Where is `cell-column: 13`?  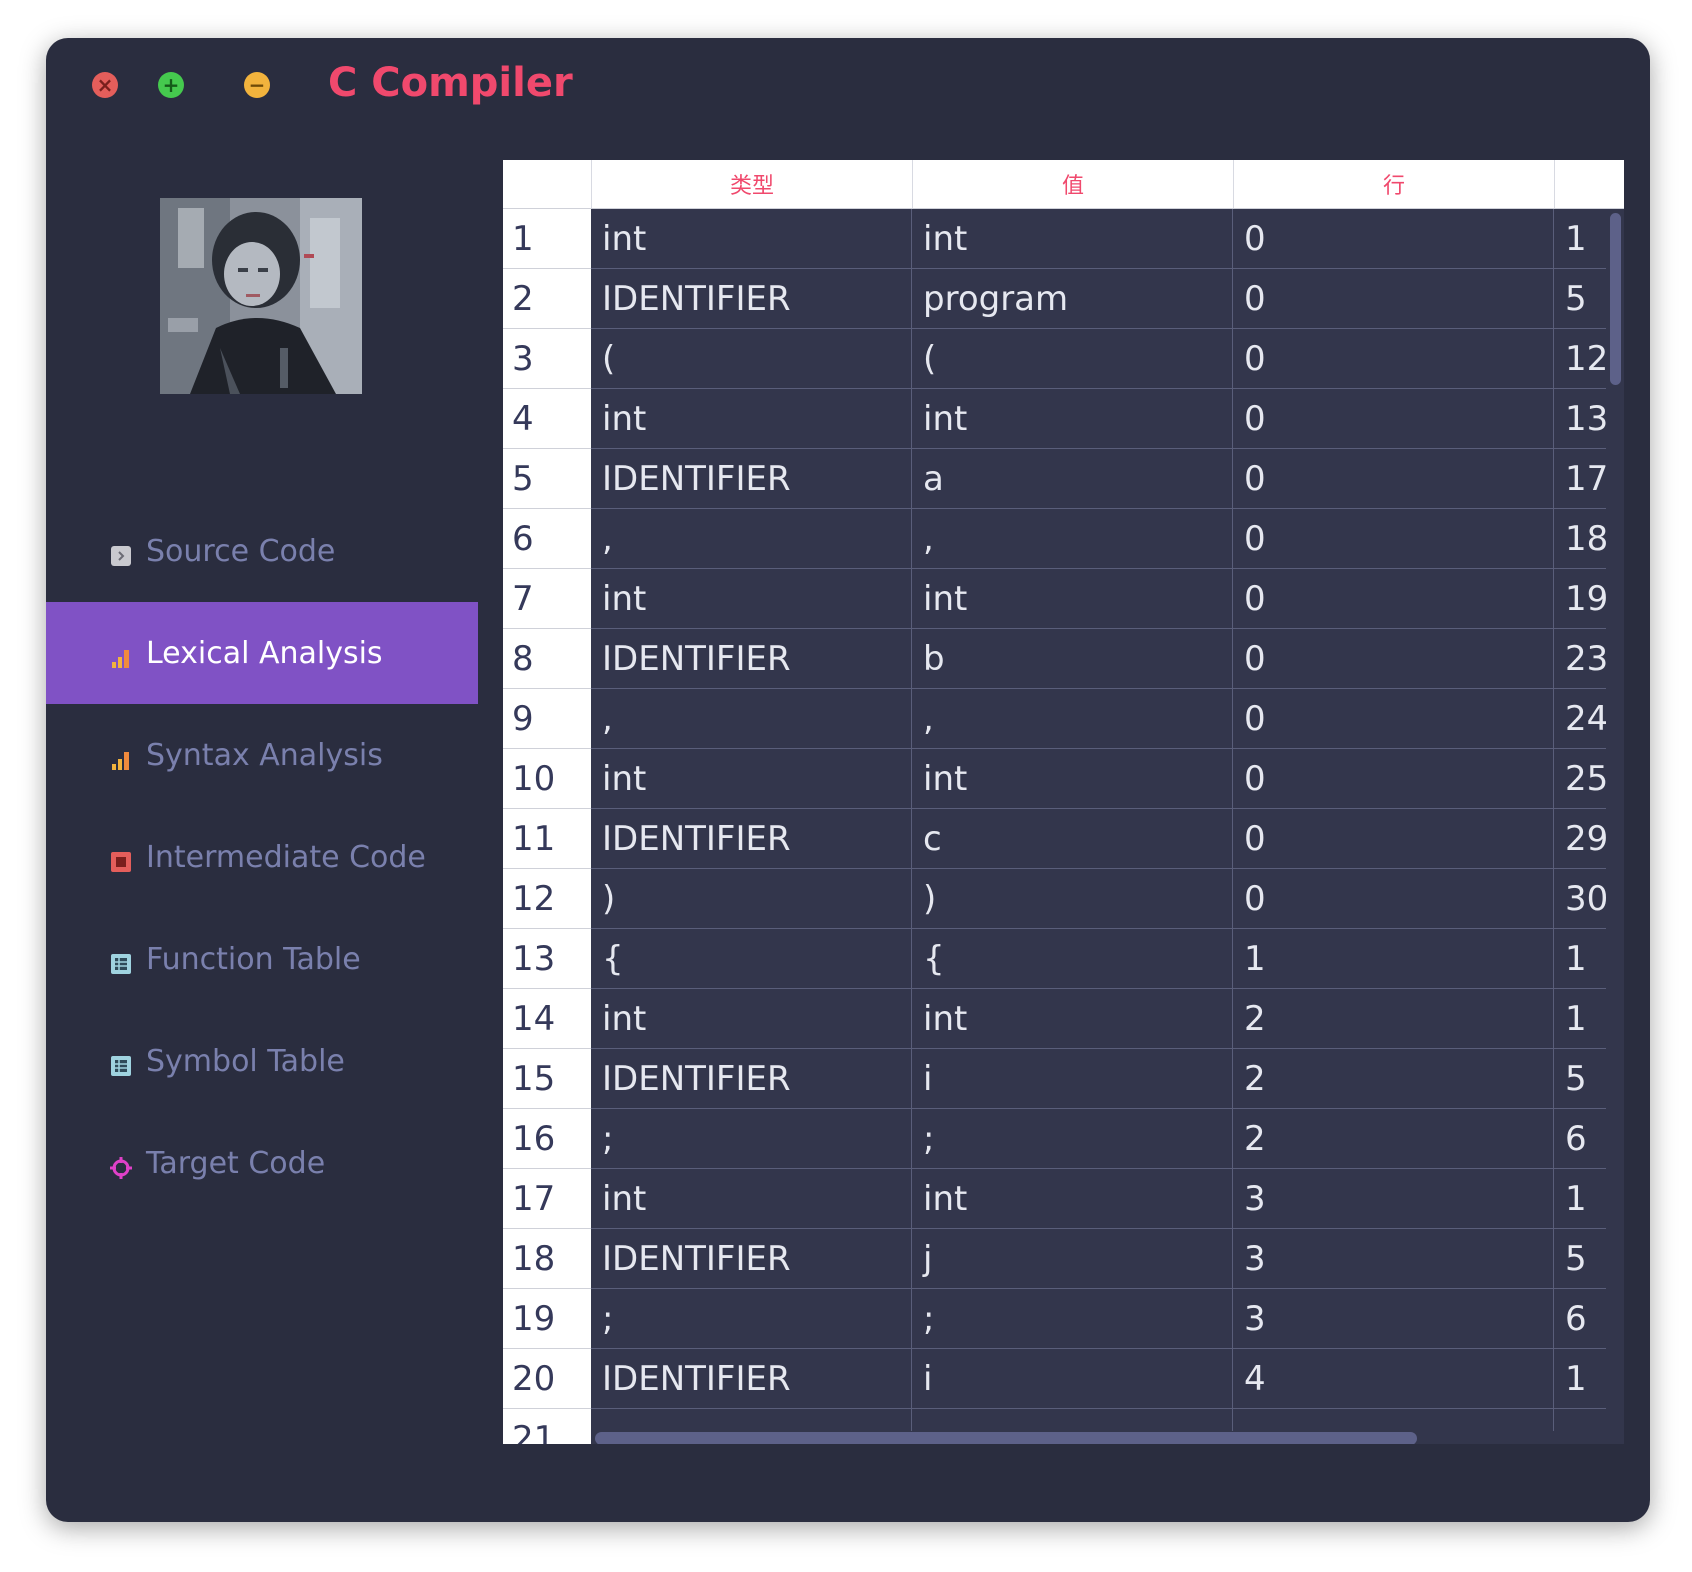 cell-column: 13 is located at coordinates (1580, 419).